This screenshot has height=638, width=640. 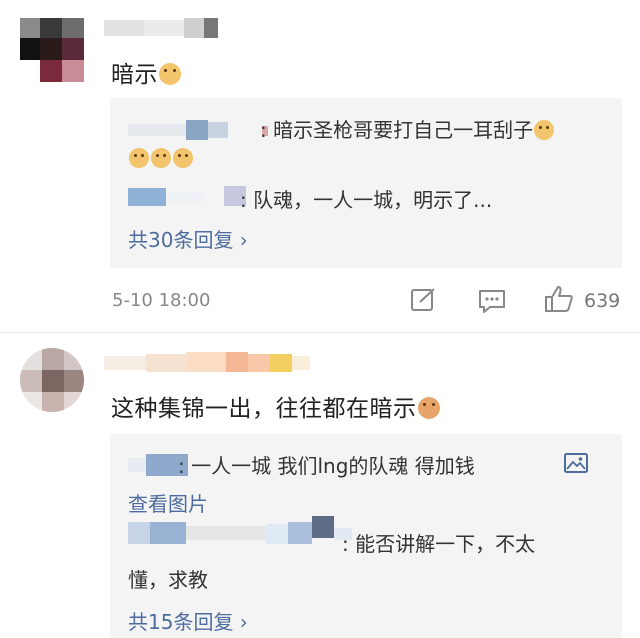 I want to click on reply-text-continued: 懂，求教, so click(x=168, y=580).